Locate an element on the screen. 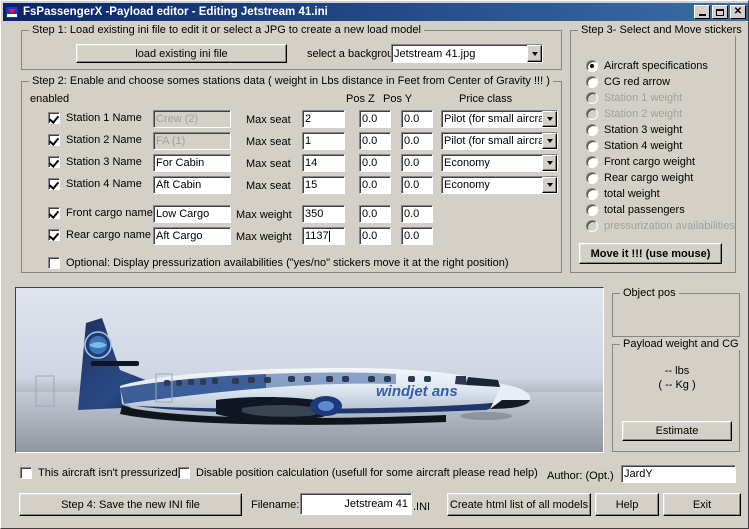 The width and height of the screenshot is (749, 529). front-cargo-maxweight-input: 350 is located at coordinates (323, 214).